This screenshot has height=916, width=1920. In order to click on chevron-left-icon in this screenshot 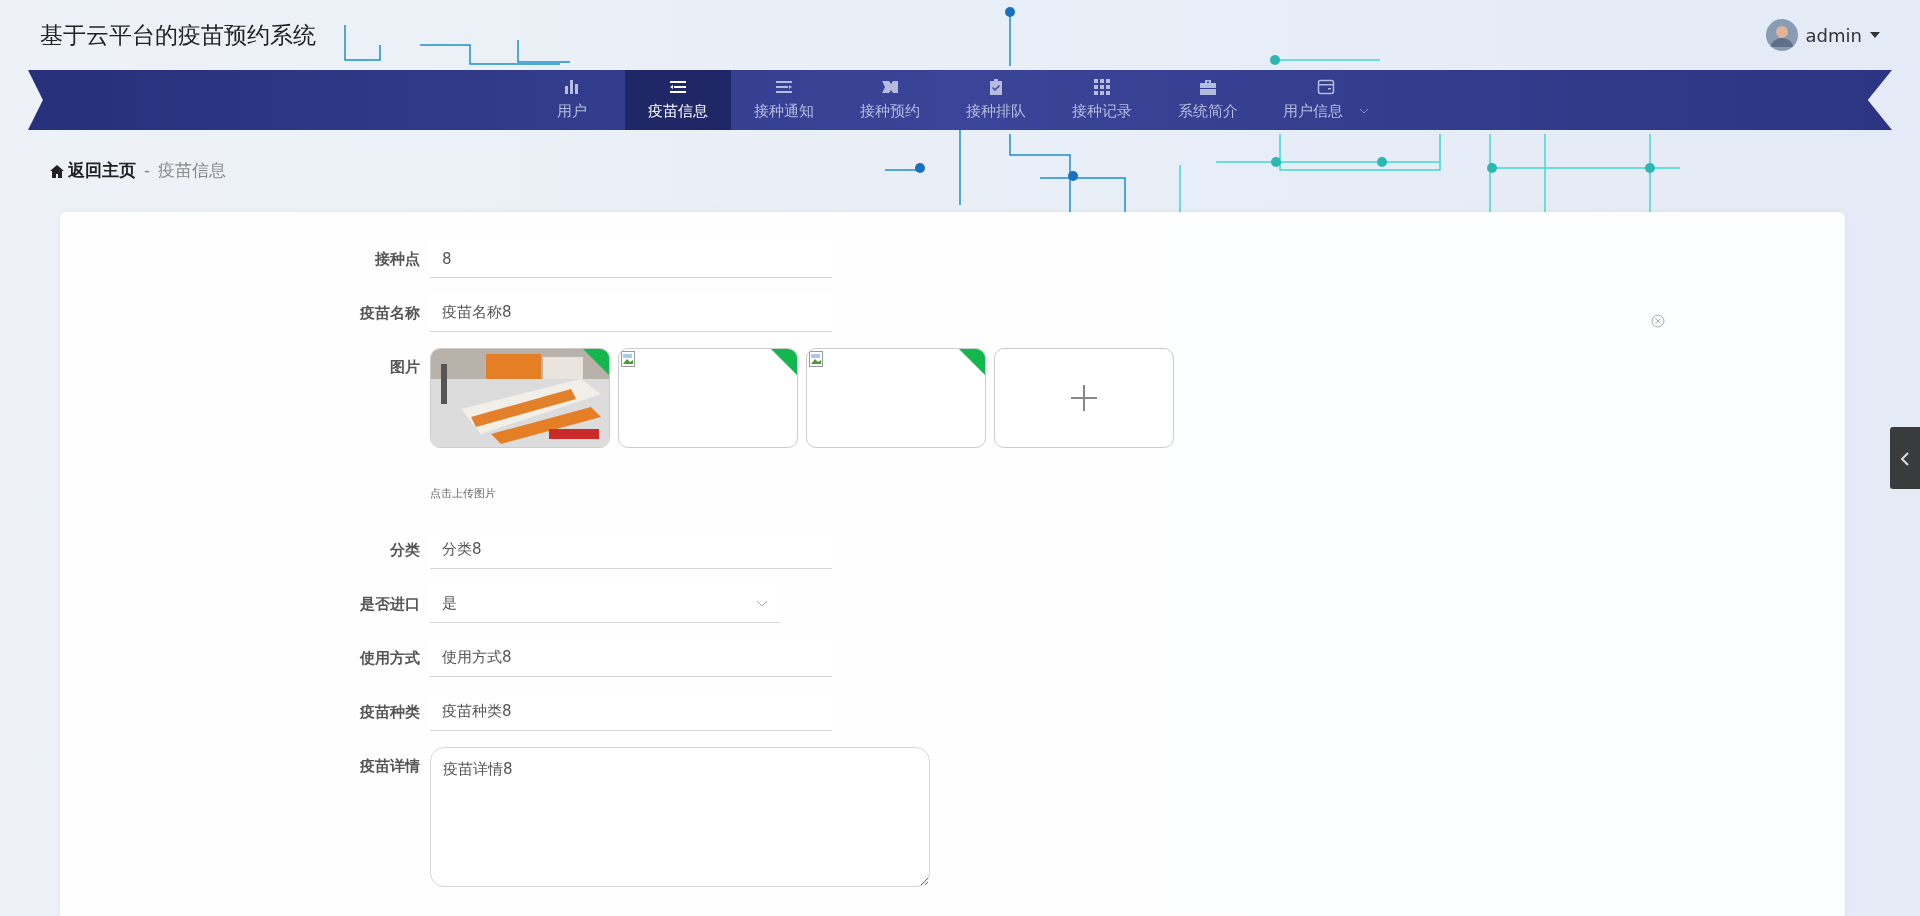, I will do `click(1905, 458)`.